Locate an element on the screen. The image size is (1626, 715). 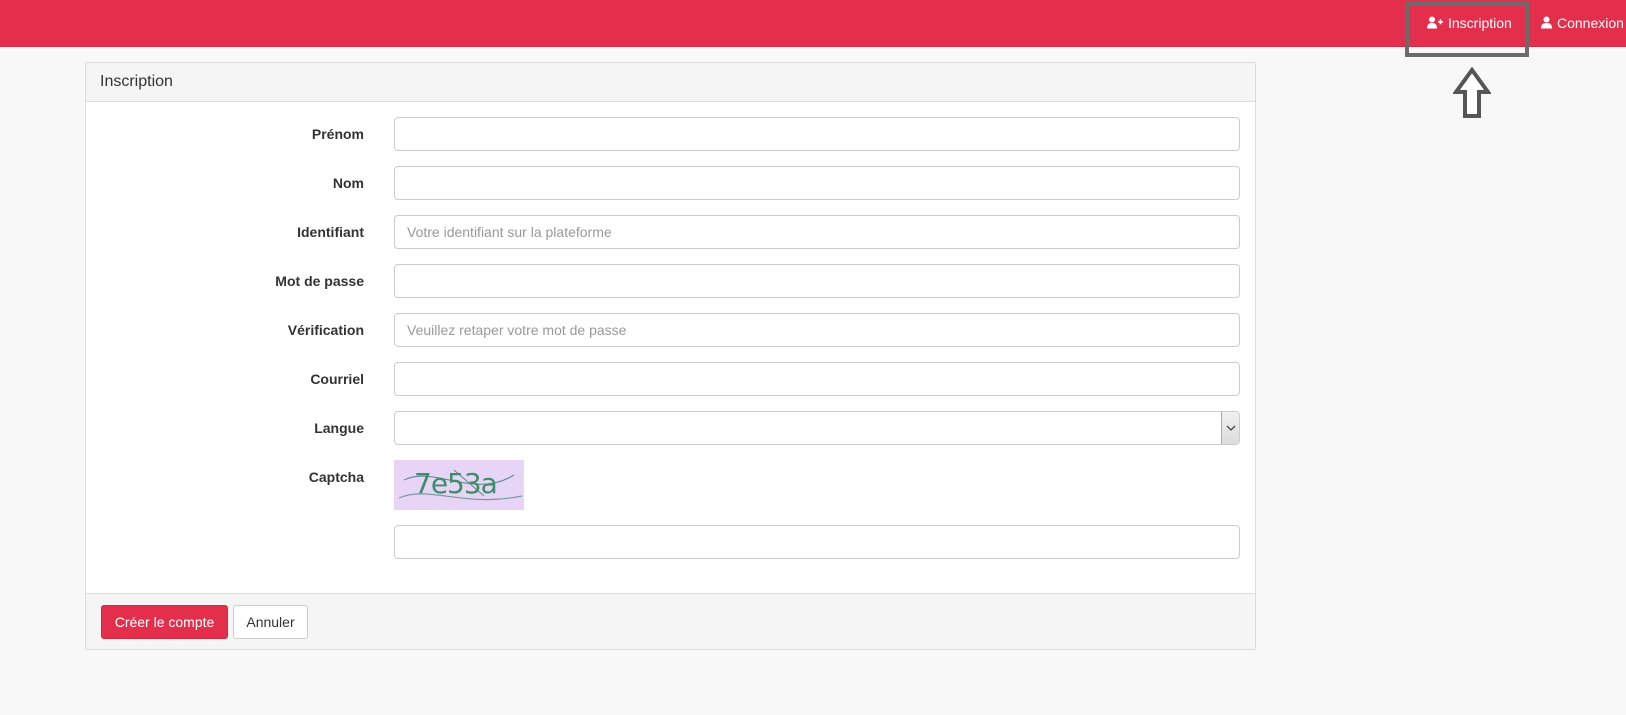
form-row-identifiant: Identifiant is located at coordinates (671, 232).